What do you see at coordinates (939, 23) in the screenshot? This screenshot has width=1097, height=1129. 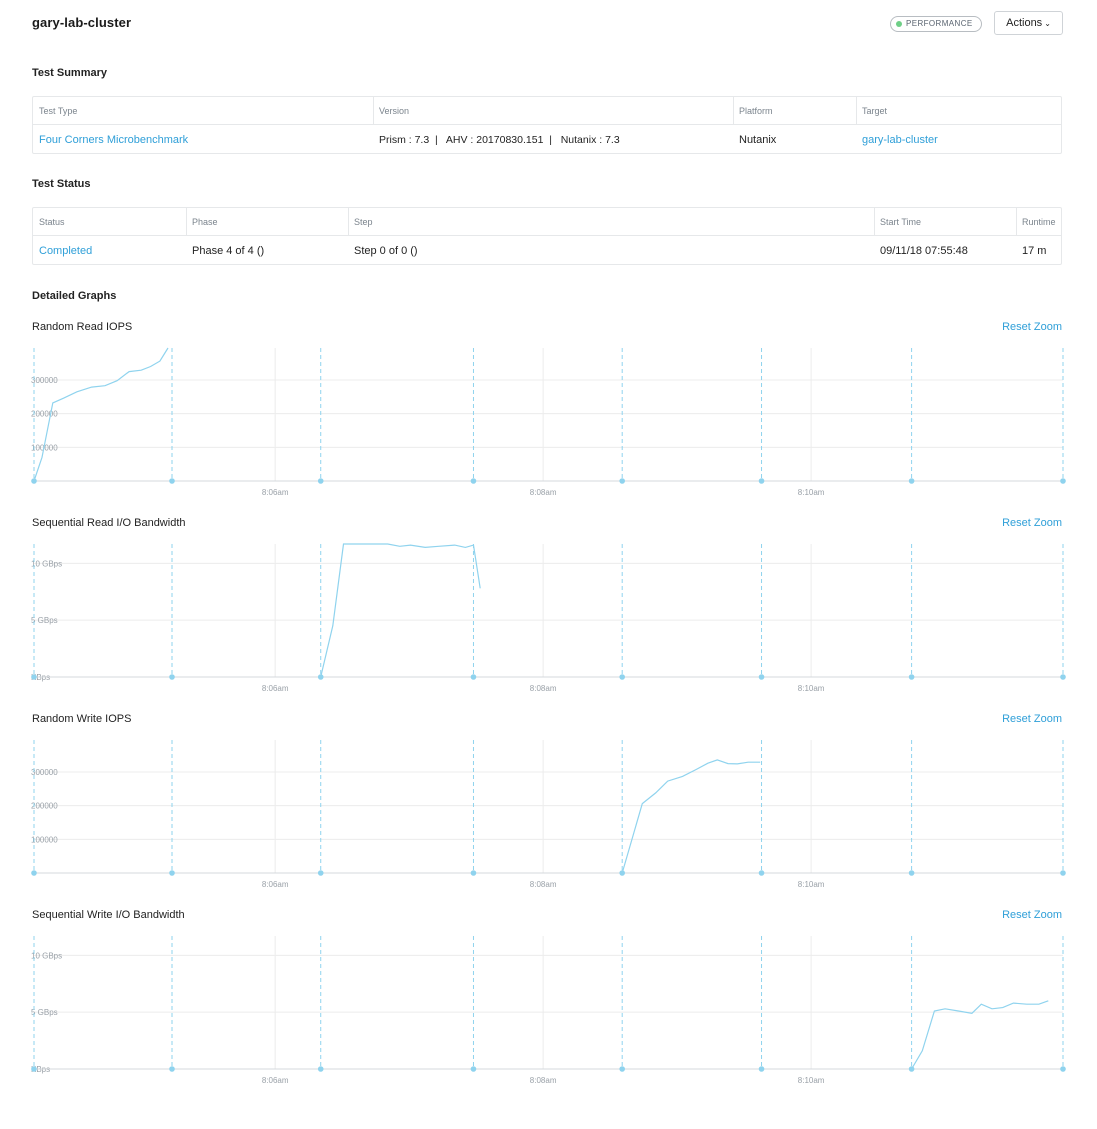 I see `badge-label: PERFORMANCE` at bounding box center [939, 23].